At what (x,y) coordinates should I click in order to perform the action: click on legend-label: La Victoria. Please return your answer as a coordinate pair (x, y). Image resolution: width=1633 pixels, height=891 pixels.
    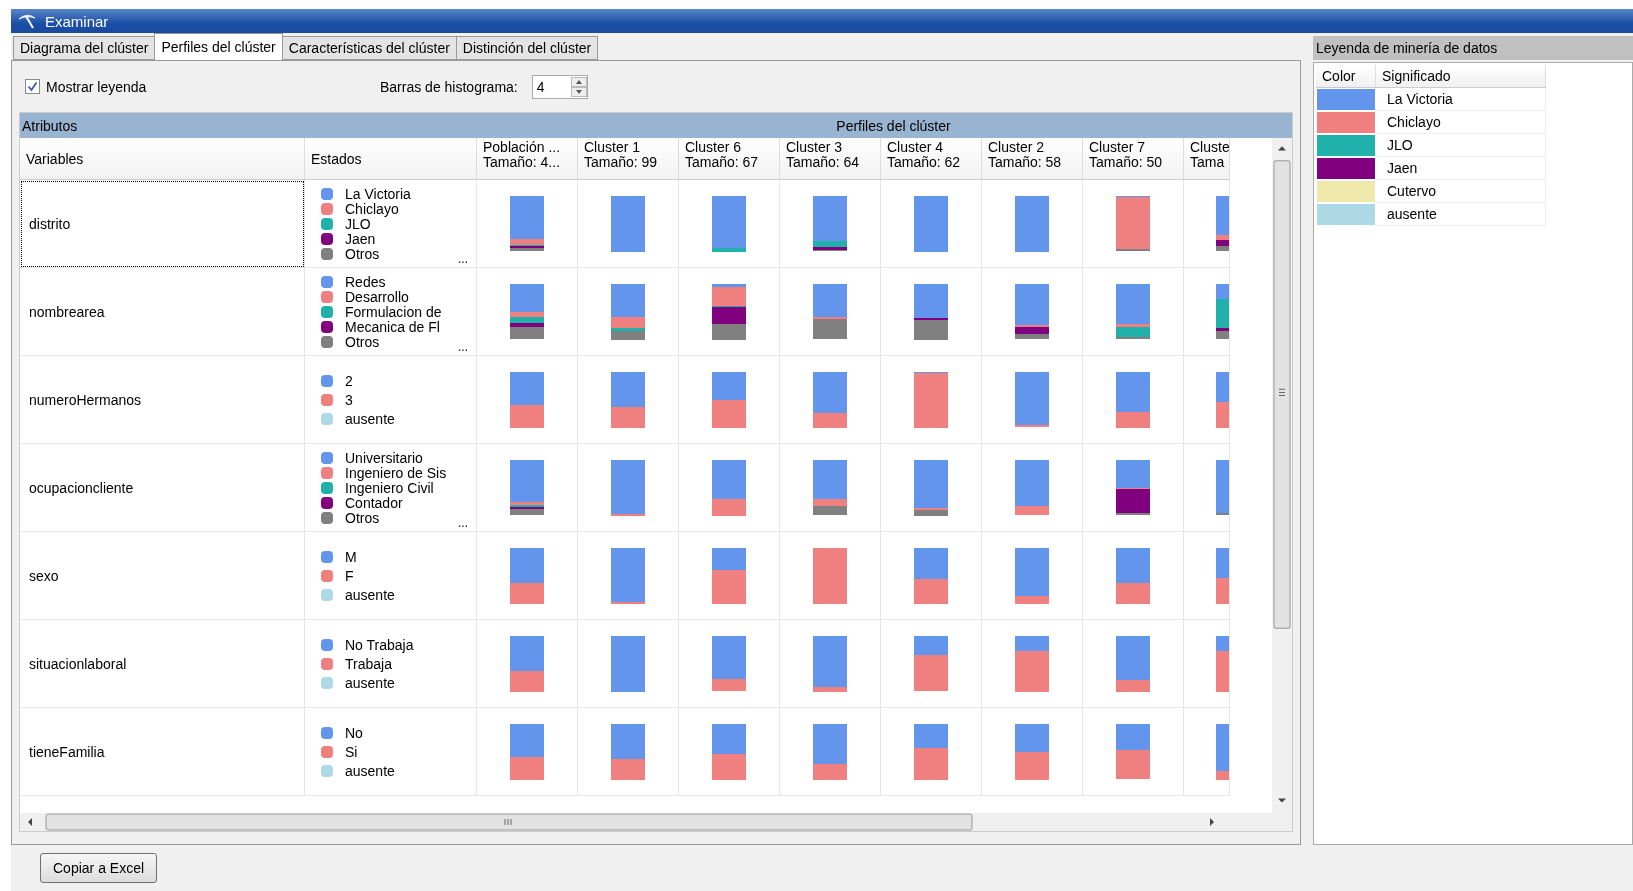
    Looking at the image, I should click on (1461, 99).